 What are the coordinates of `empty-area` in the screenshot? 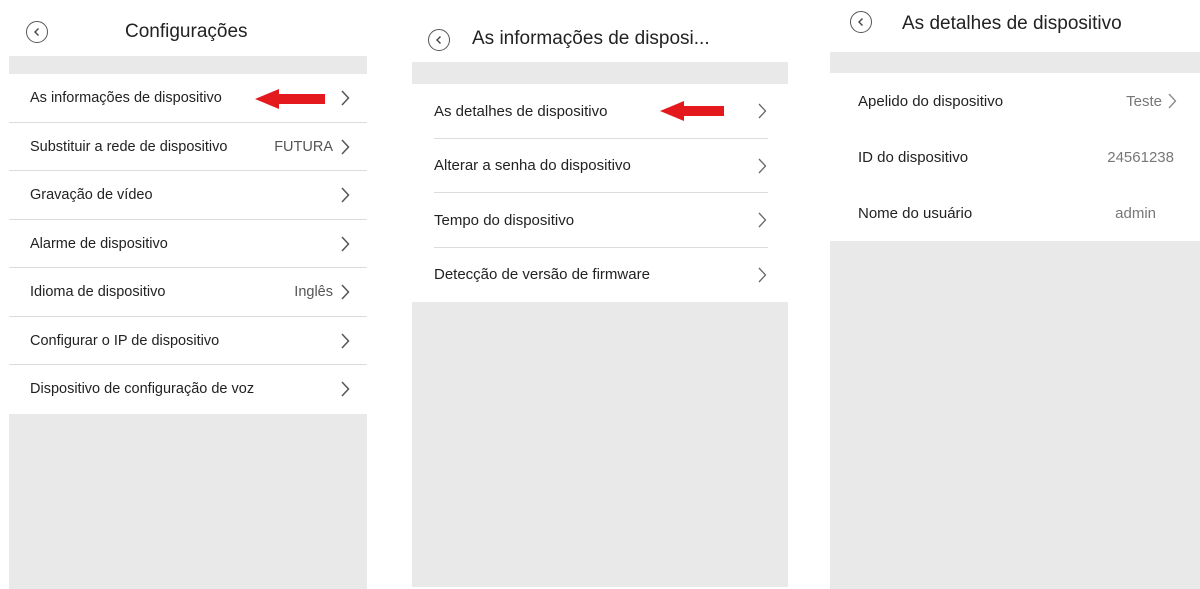 It's located at (188, 501).